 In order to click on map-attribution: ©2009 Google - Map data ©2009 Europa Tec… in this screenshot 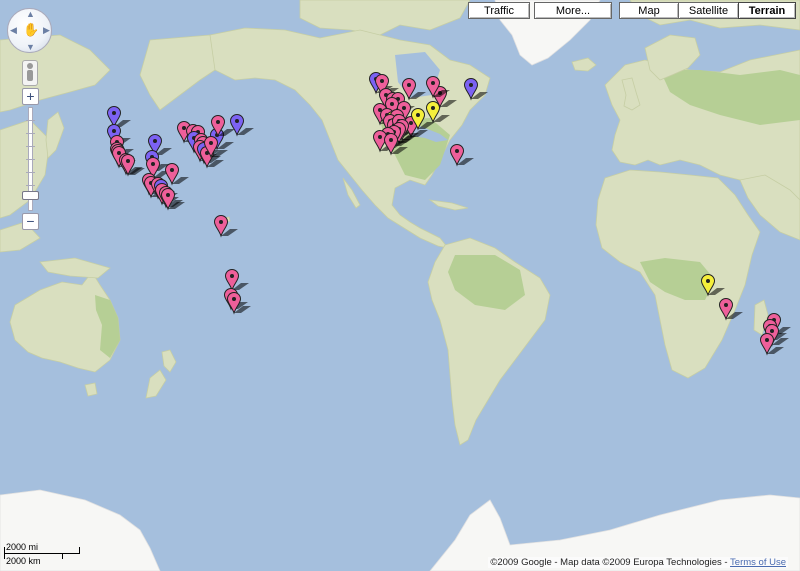, I will do `click(638, 562)`.